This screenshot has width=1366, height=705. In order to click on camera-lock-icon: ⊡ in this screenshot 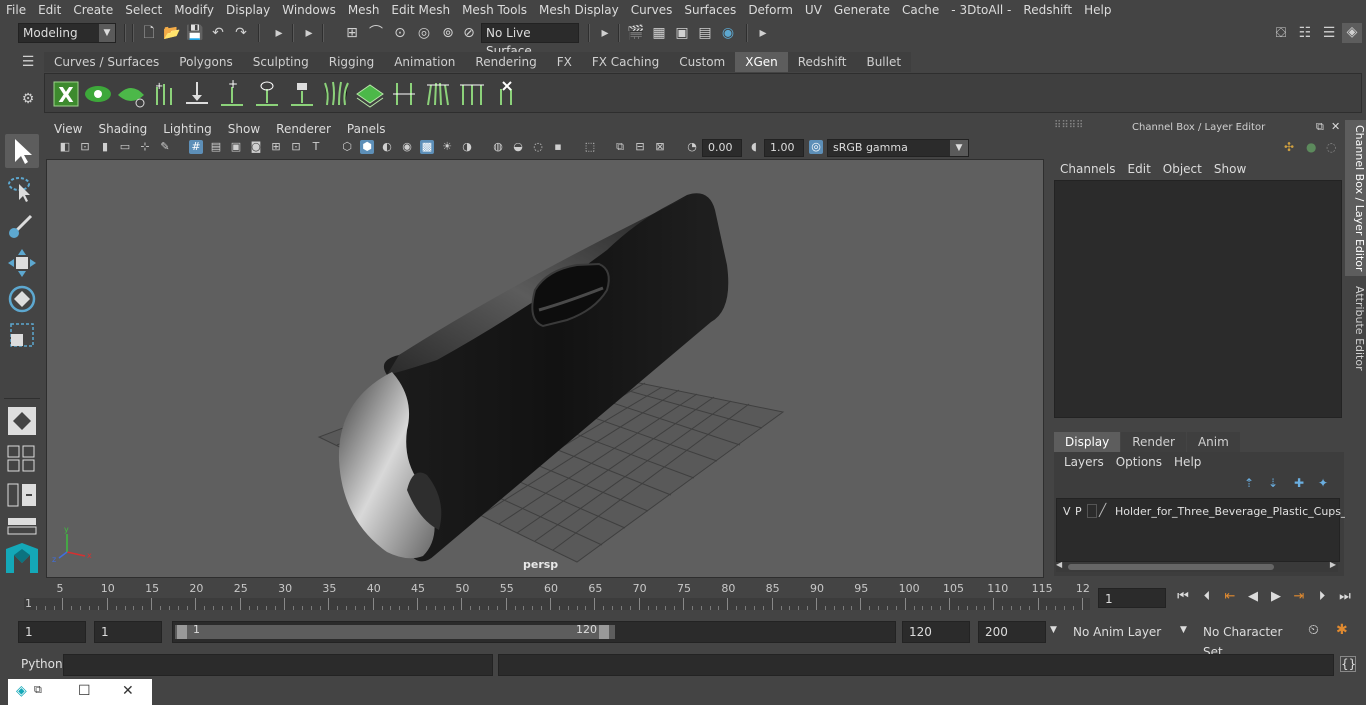, I will do `click(85, 147)`.